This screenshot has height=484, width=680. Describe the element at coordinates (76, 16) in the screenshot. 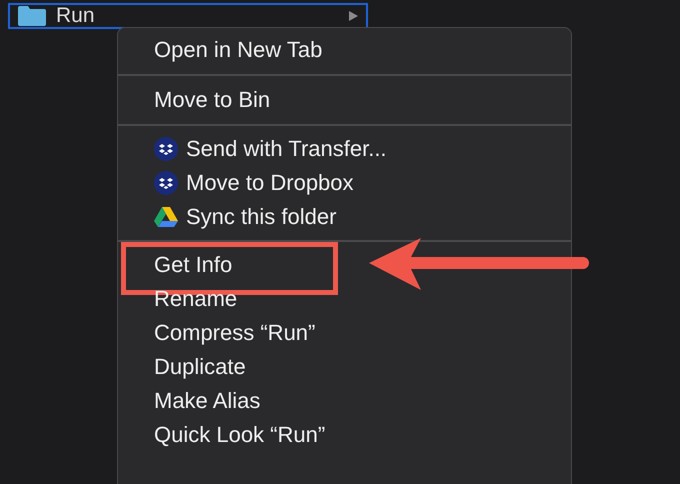

I see `folder-name: Run` at that location.